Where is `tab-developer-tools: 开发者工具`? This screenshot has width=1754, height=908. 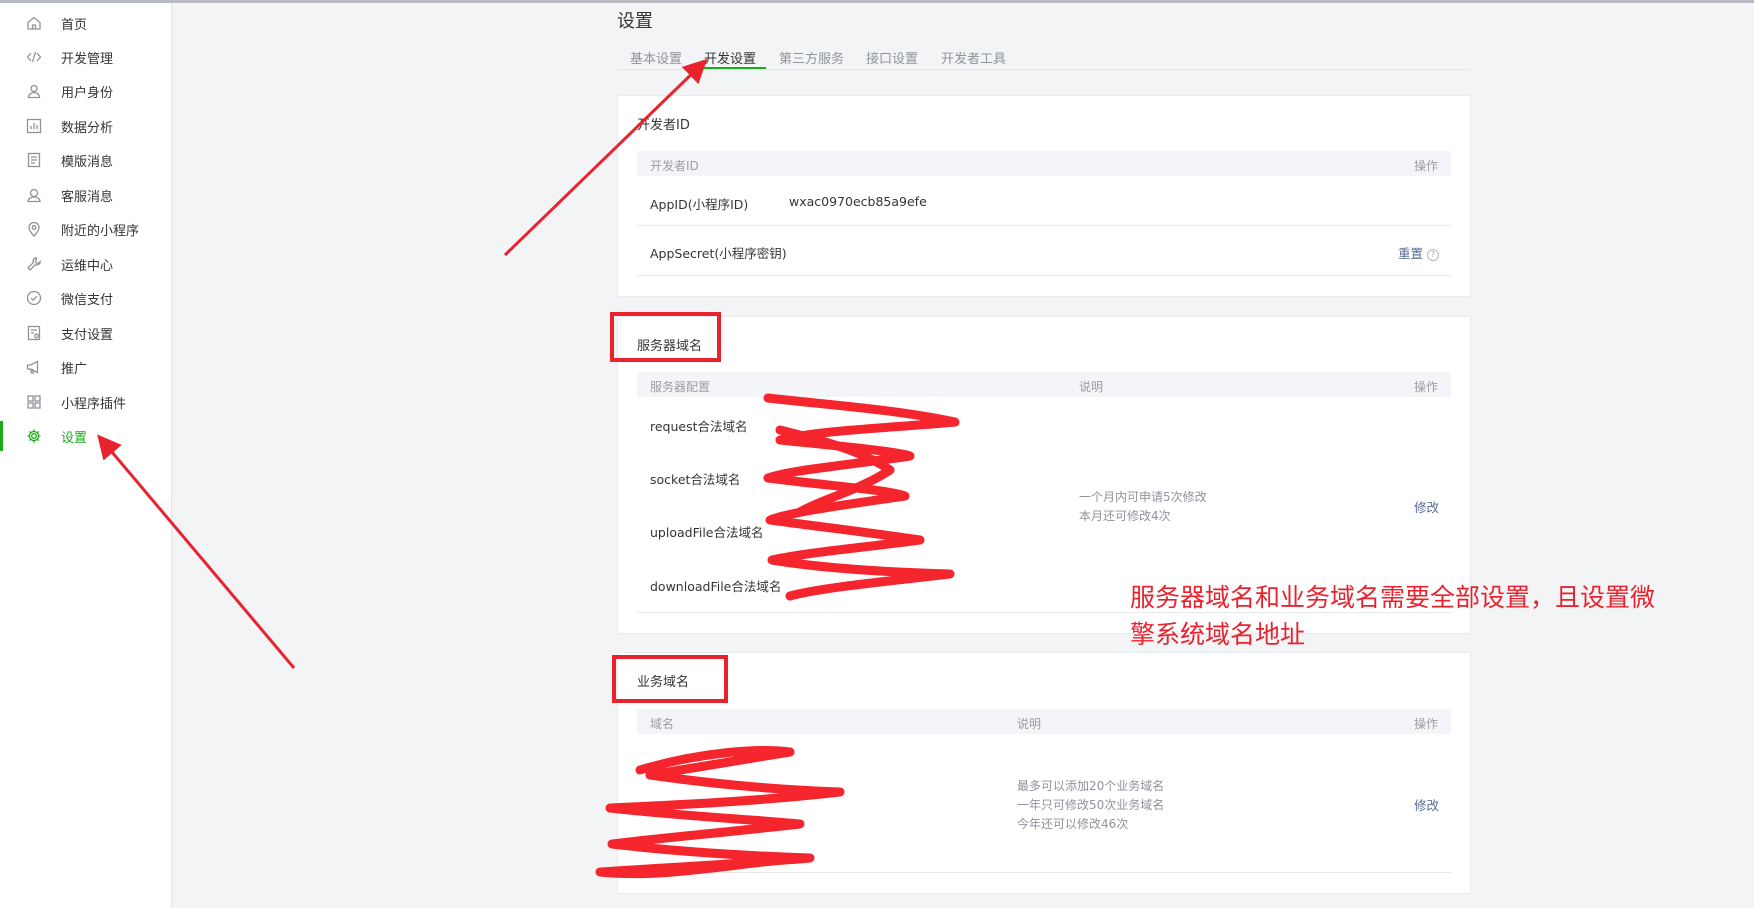
tab-developer-tools: 开发者工具 is located at coordinates (973, 57).